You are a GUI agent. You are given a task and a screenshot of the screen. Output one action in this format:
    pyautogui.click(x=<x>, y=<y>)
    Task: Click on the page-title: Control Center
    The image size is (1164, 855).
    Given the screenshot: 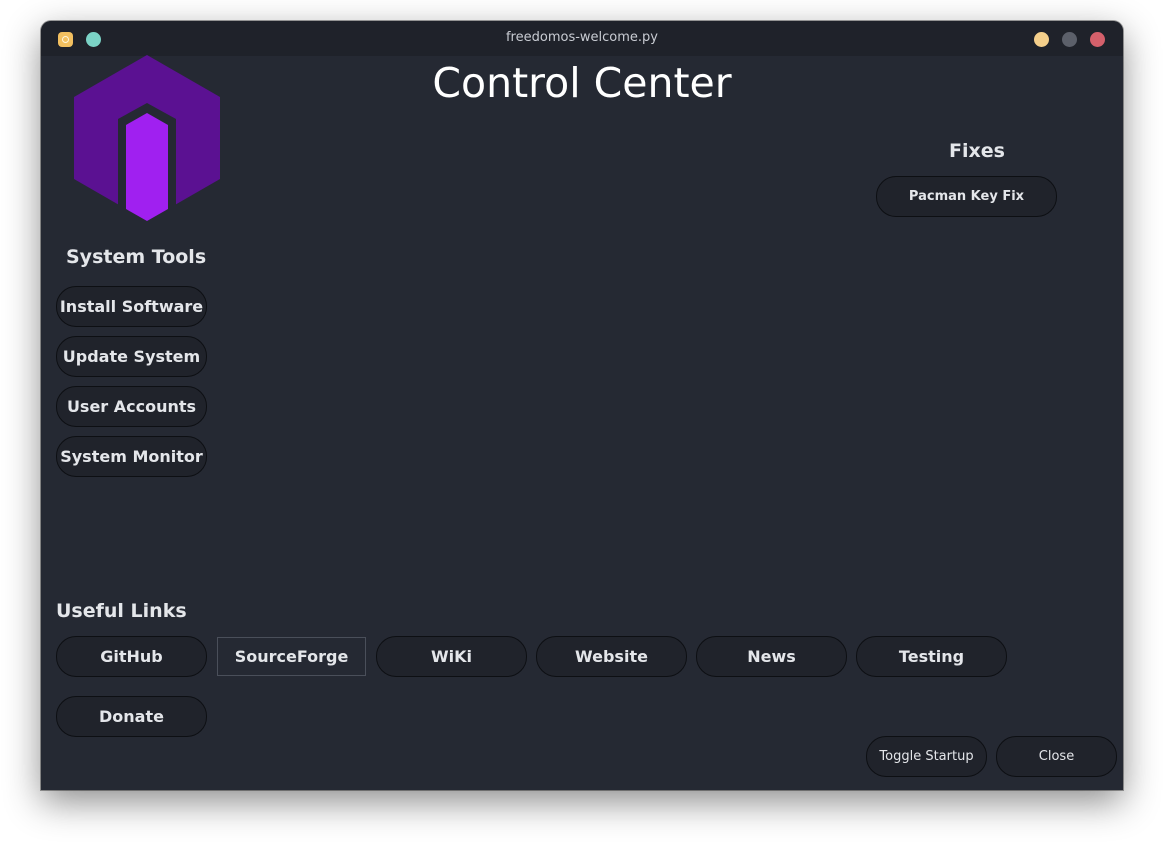 What is the action you would take?
    pyautogui.click(x=582, y=83)
    